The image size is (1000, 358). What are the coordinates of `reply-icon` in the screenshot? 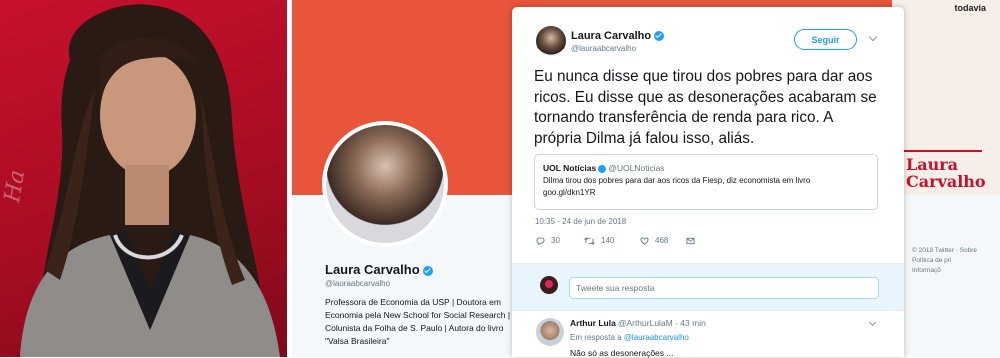 It's located at (540, 241).